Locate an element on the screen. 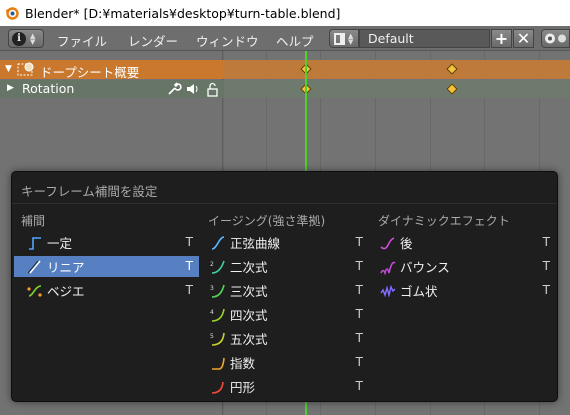  menu-item-label: 一定 is located at coordinates (60, 243).